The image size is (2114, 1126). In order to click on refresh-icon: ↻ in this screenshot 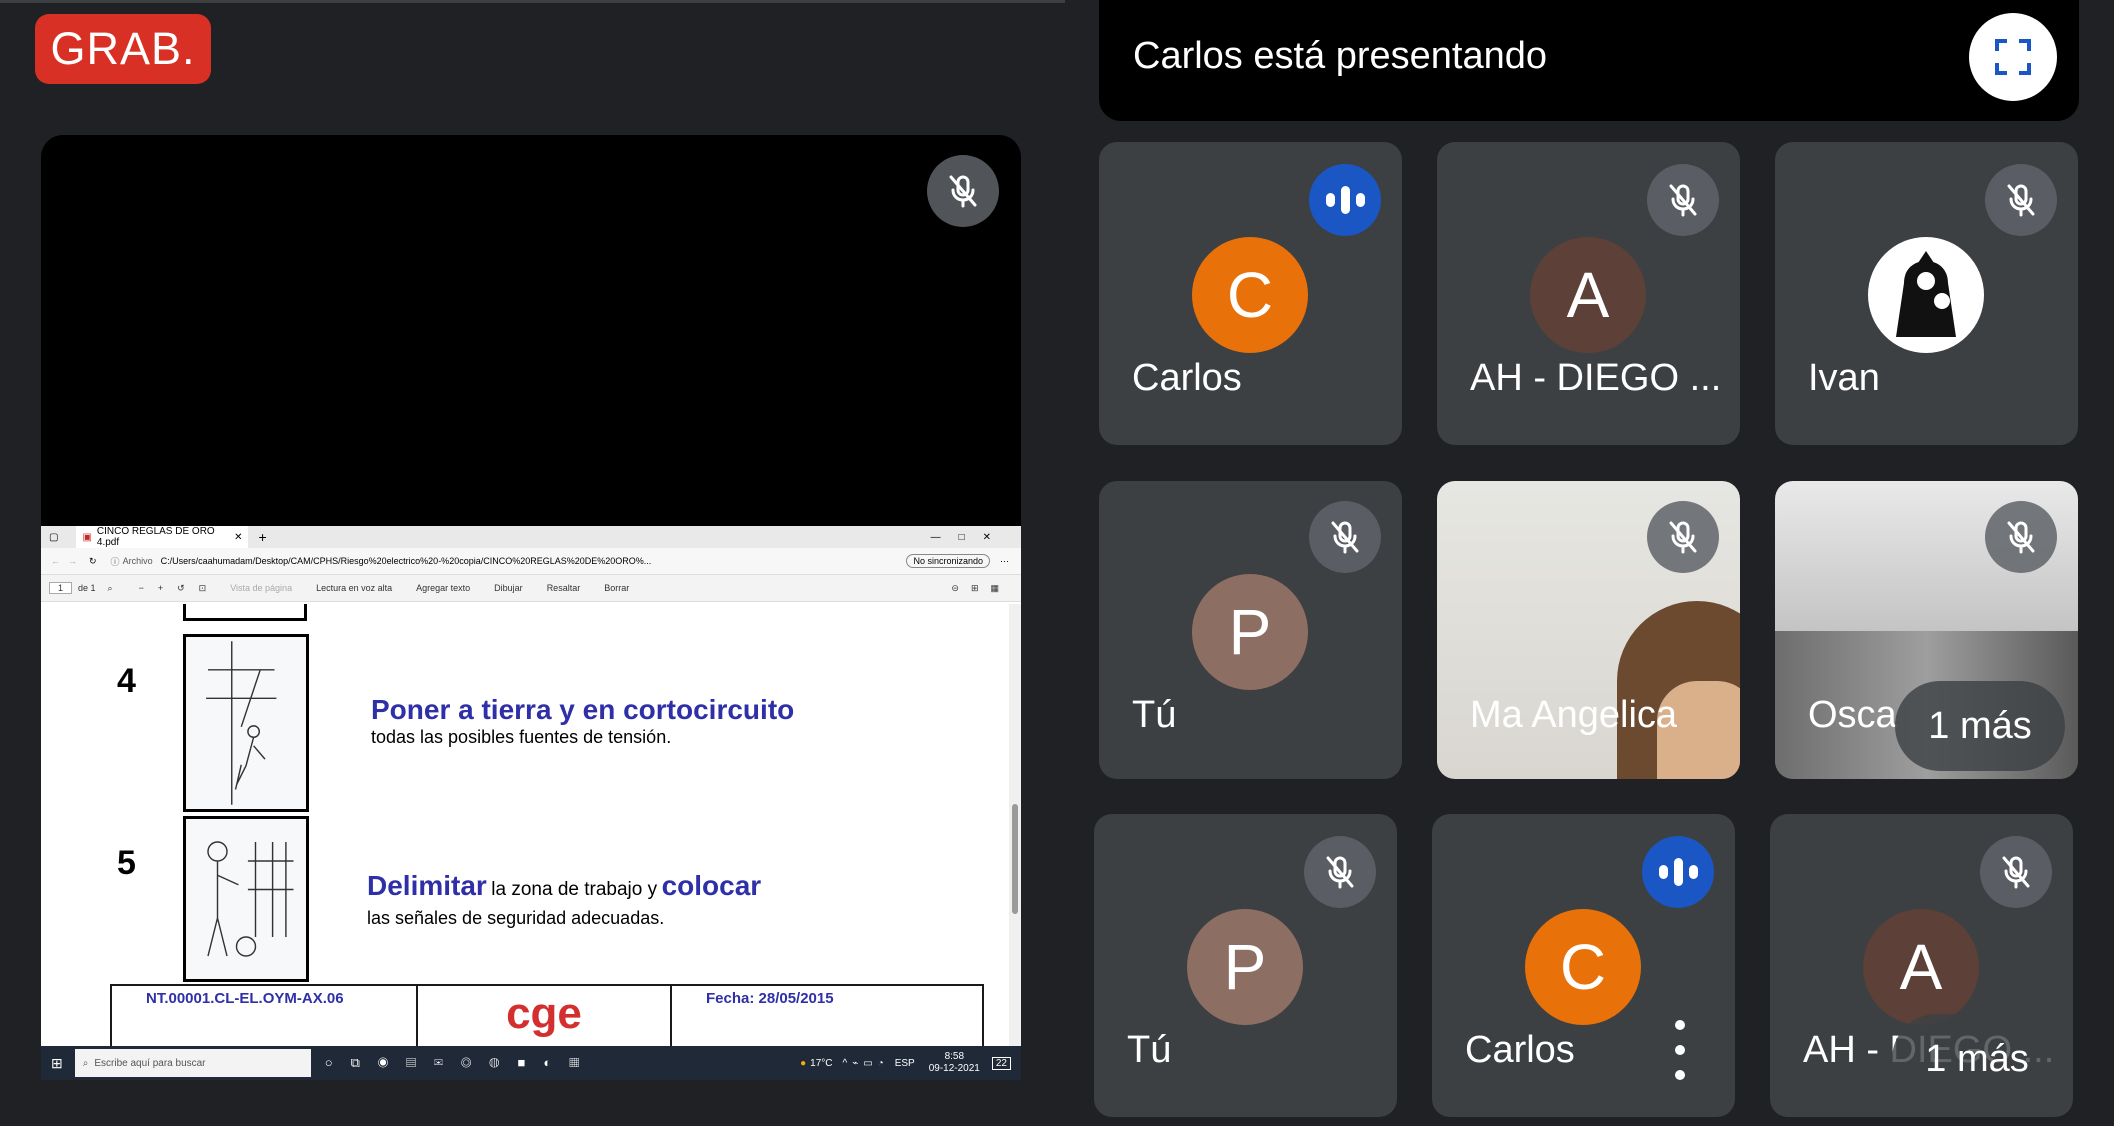, I will do `click(93, 561)`.